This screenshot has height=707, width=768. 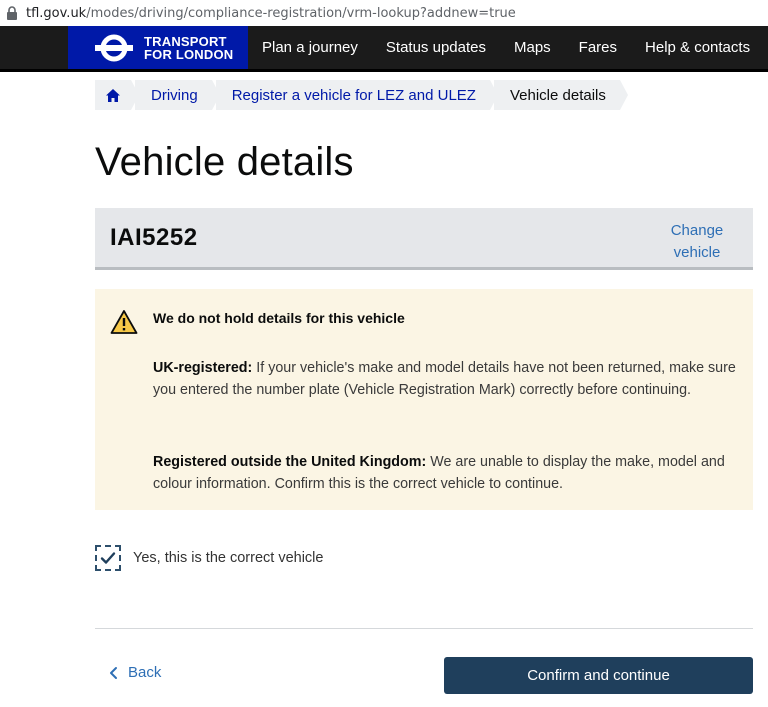 I want to click on back-link: Back, so click(x=134, y=672).